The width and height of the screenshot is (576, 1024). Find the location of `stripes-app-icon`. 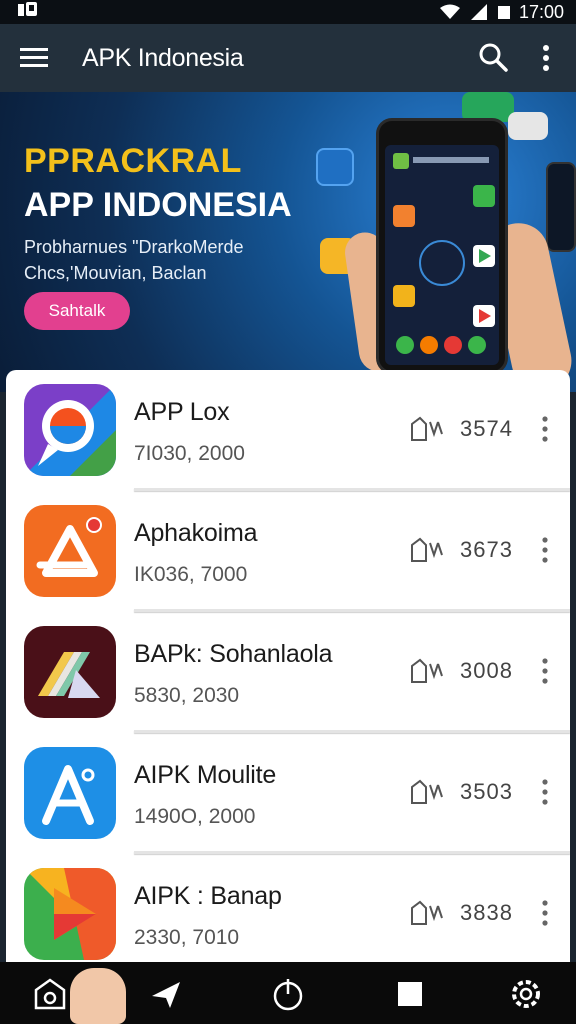

stripes-app-icon is located at coordinates (70, 672).